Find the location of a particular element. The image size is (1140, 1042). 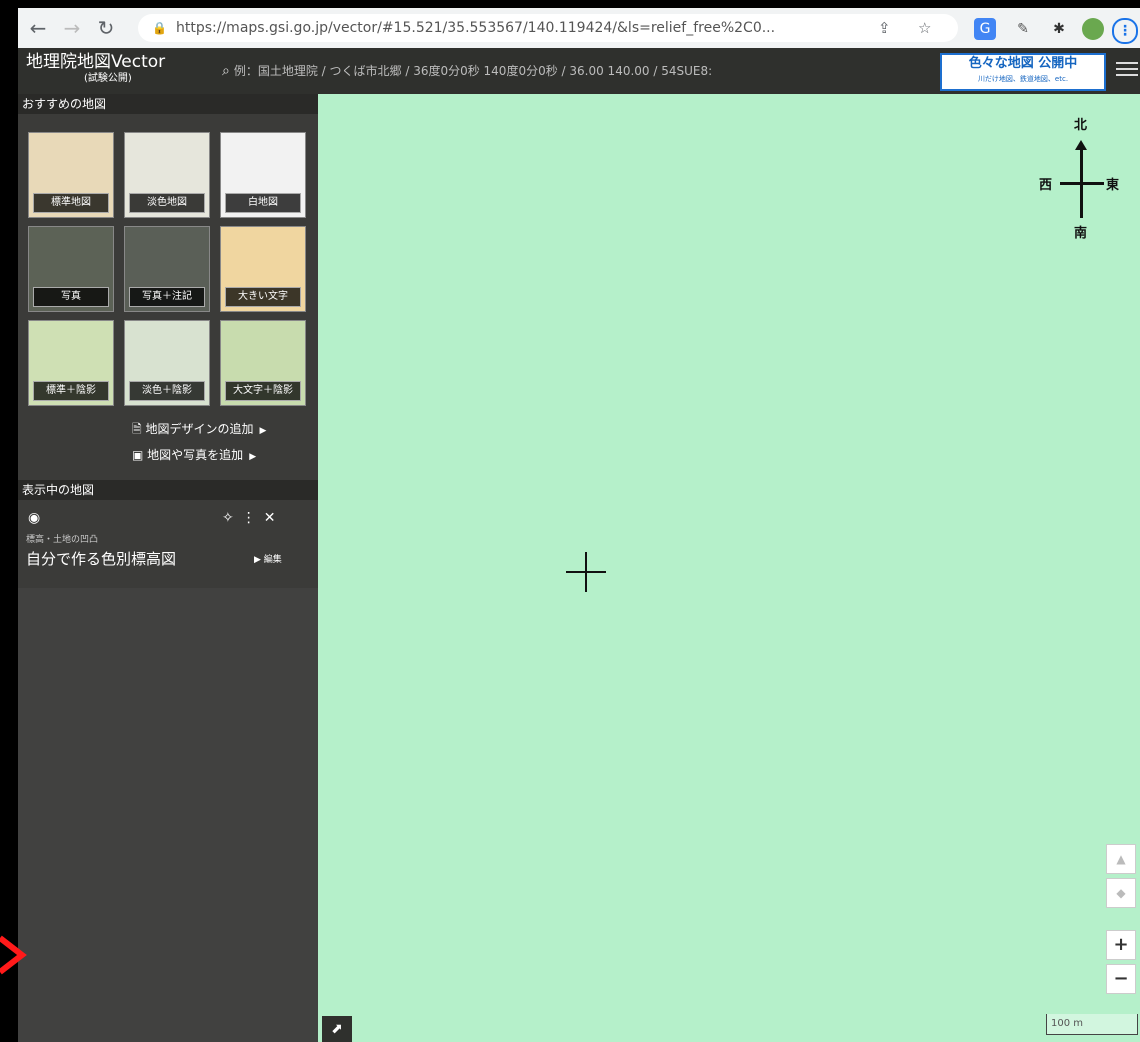

opacity-icon: ✧ is located at coordinates (232, 518).